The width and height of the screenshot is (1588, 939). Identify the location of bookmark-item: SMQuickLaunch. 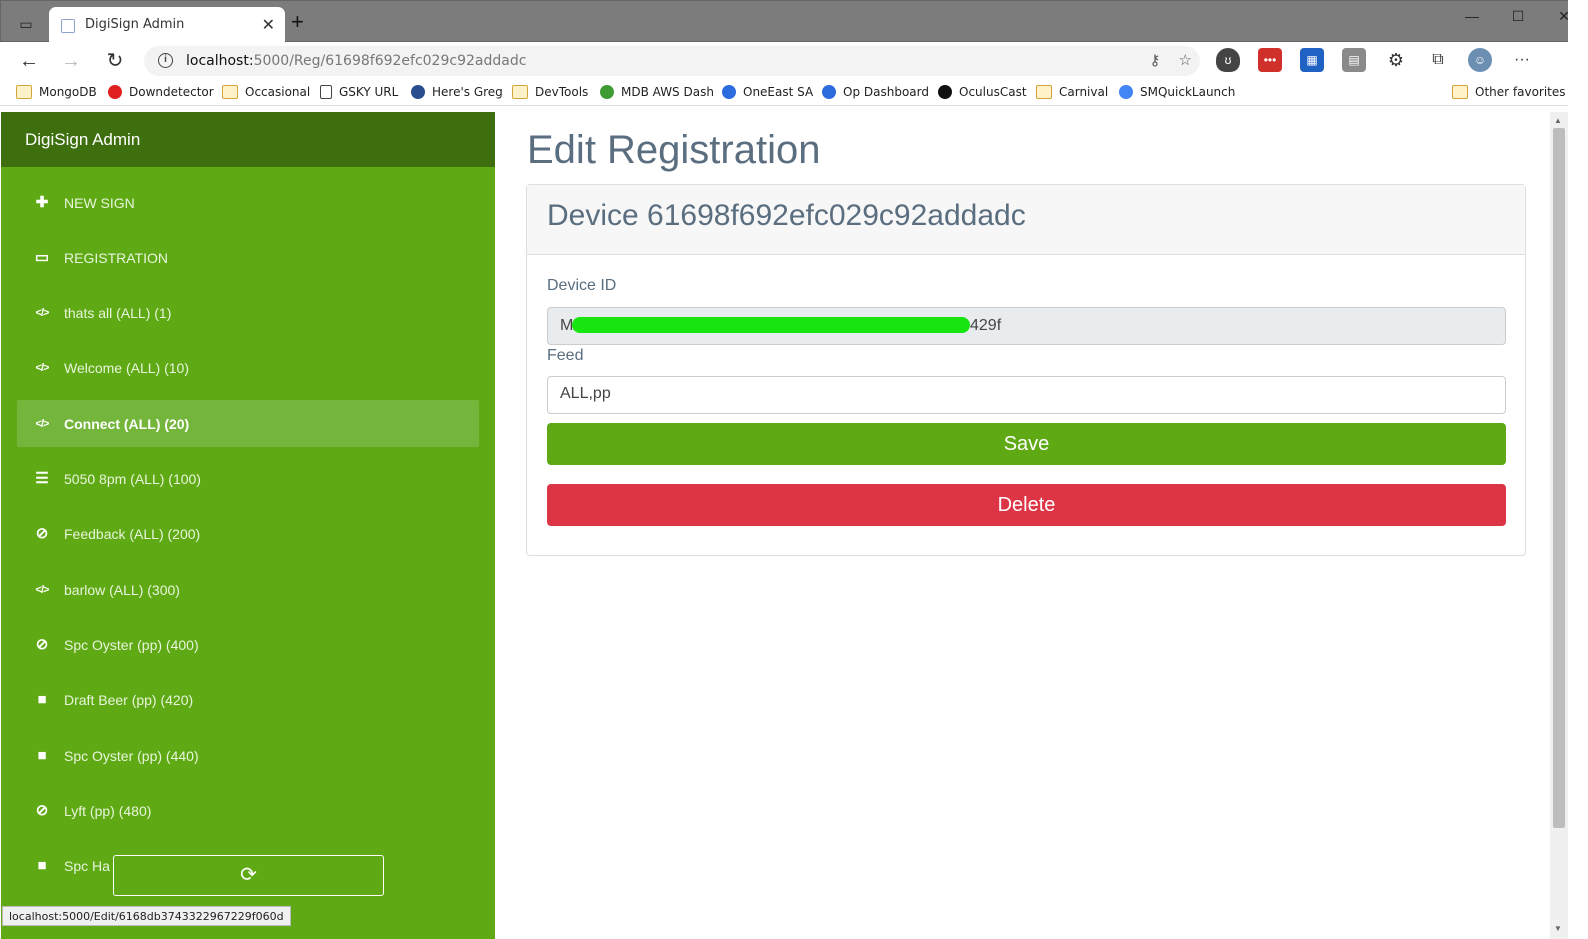
(1177, 92).